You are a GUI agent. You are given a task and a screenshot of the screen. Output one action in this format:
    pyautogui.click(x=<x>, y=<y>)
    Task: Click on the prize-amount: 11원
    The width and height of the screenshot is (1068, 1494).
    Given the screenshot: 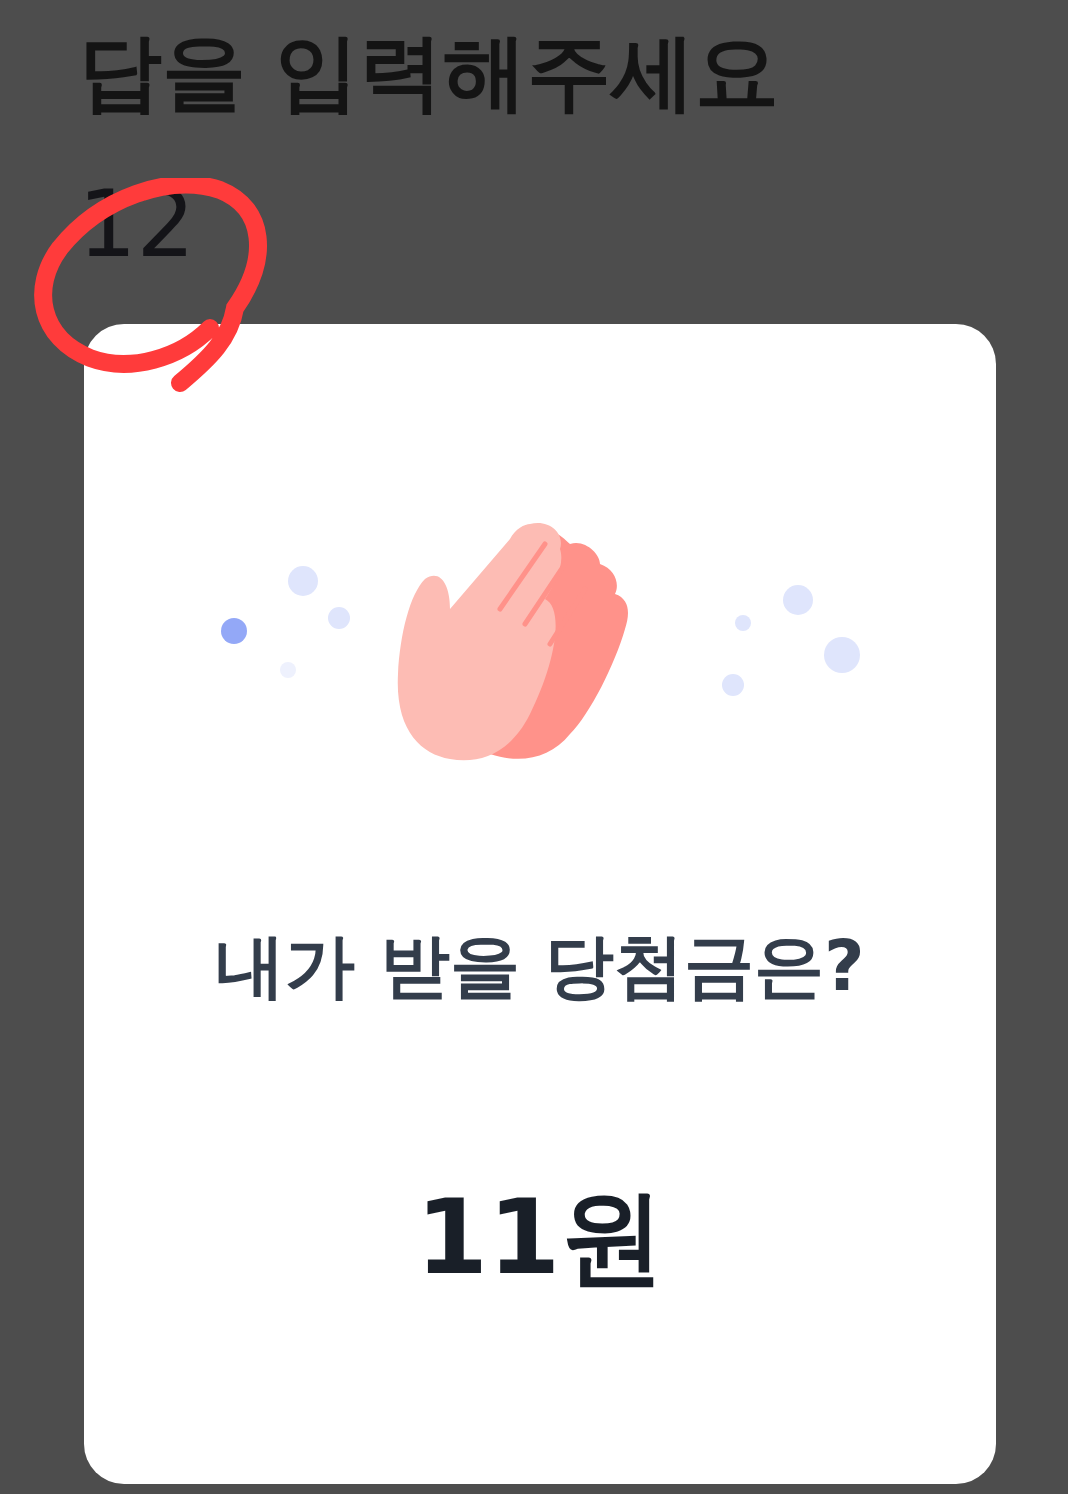 What is the action you would take?
    pyautogui.click(x=540, y=1237)
    